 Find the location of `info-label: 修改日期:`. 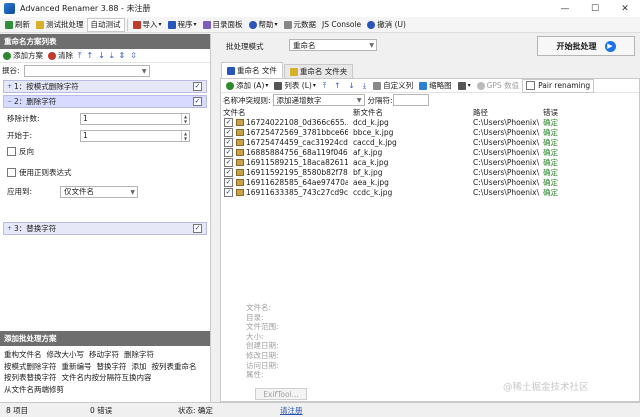

info-label: 修改日期: is located at coordinates (262, 355).